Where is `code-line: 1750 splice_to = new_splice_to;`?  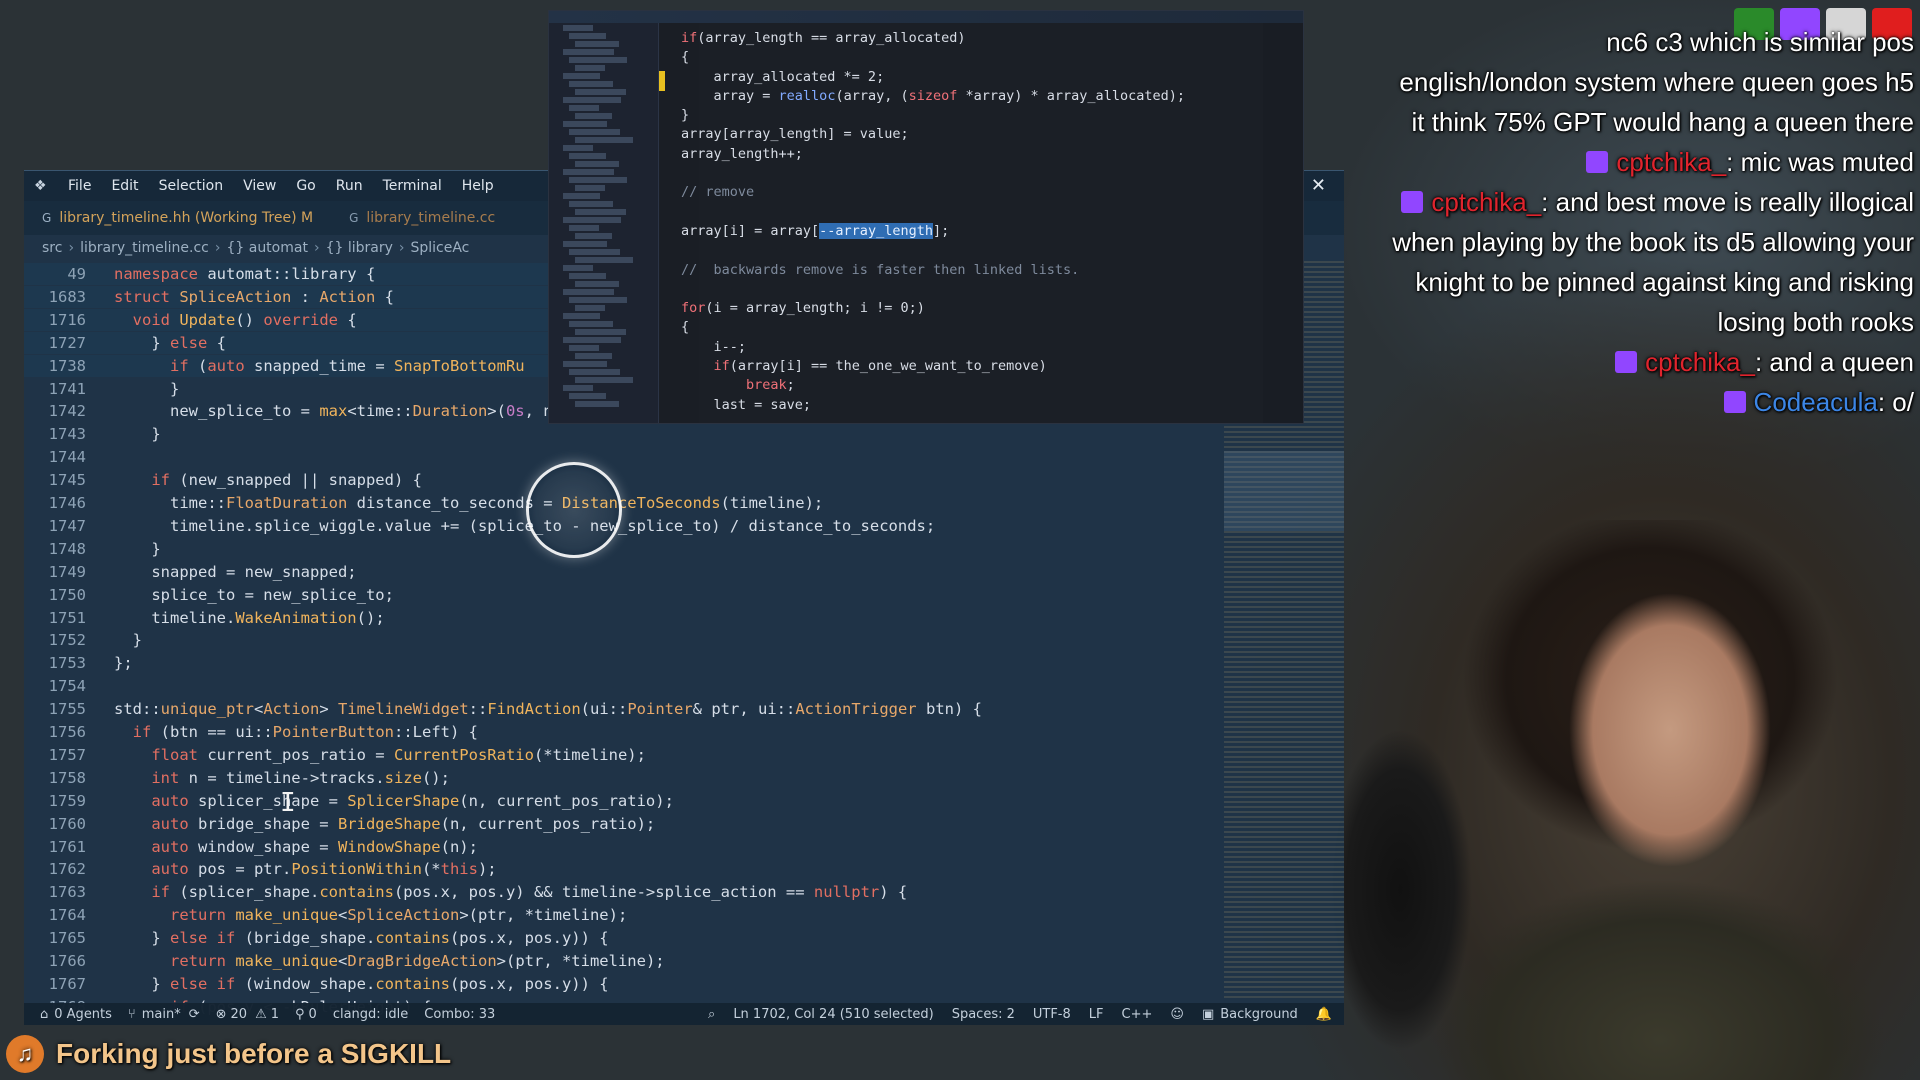
code-line: 1750 splice_to = new_splice_to; is located at coordinates (624, 595).